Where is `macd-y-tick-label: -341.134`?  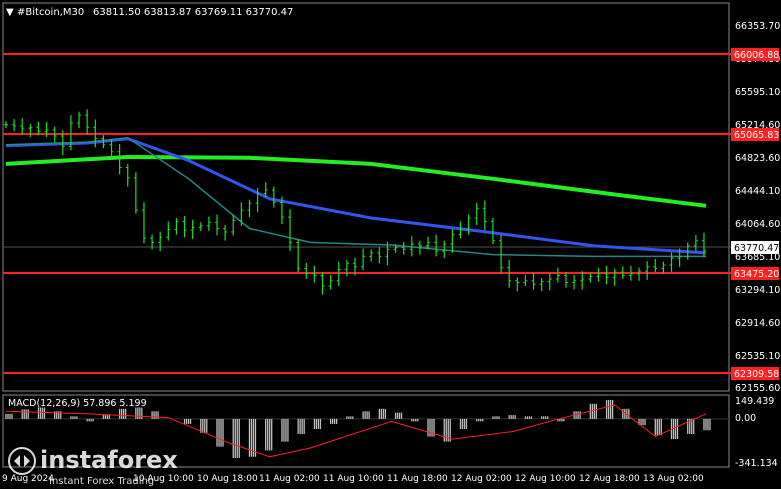
macd-y-tick-label: -341.134 is located at coordinates (756, 463).